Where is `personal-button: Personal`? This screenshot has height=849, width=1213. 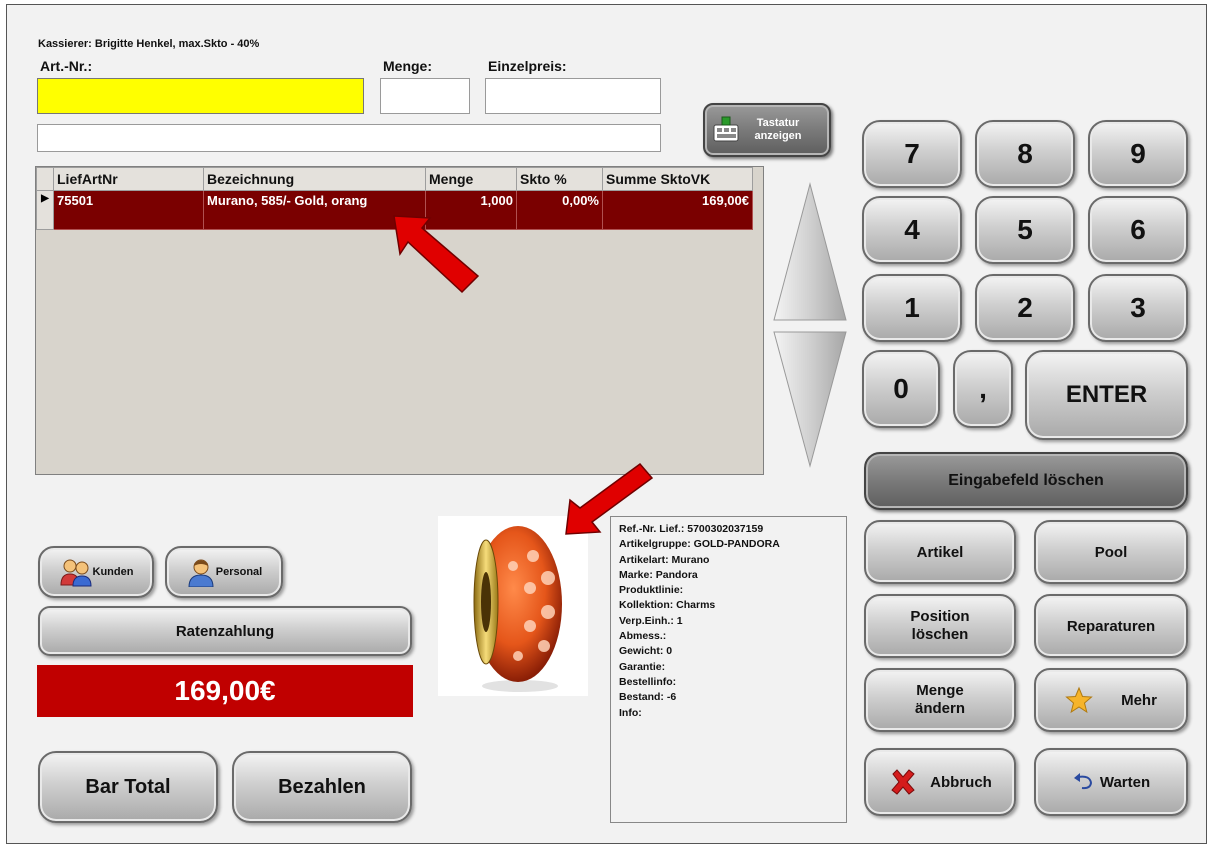
personal-button: Personal is located at coordinates (224, 572).